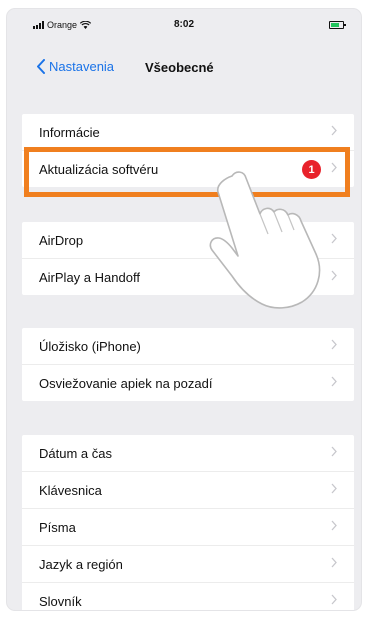 Image resolution: width=366 pixels, height=619 pixels. Describe the element at coordinates (126, 383) in the screenshot. I see `row-label: Osviežovanie apiek na pozadí` at that location.